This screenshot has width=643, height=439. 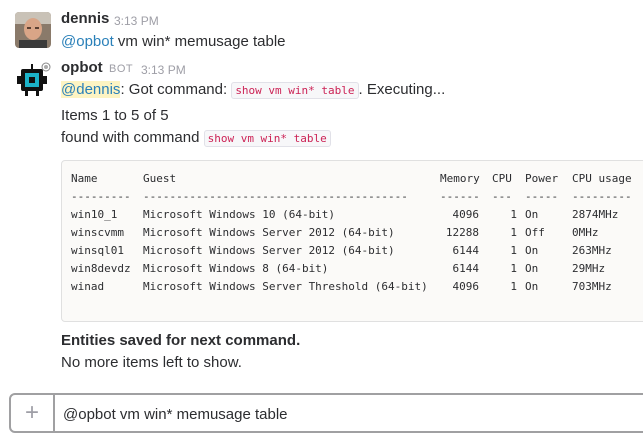 I want to click on cell-guest: Microsoft Windows 8 (64-bit), so click(x=236, y=268).